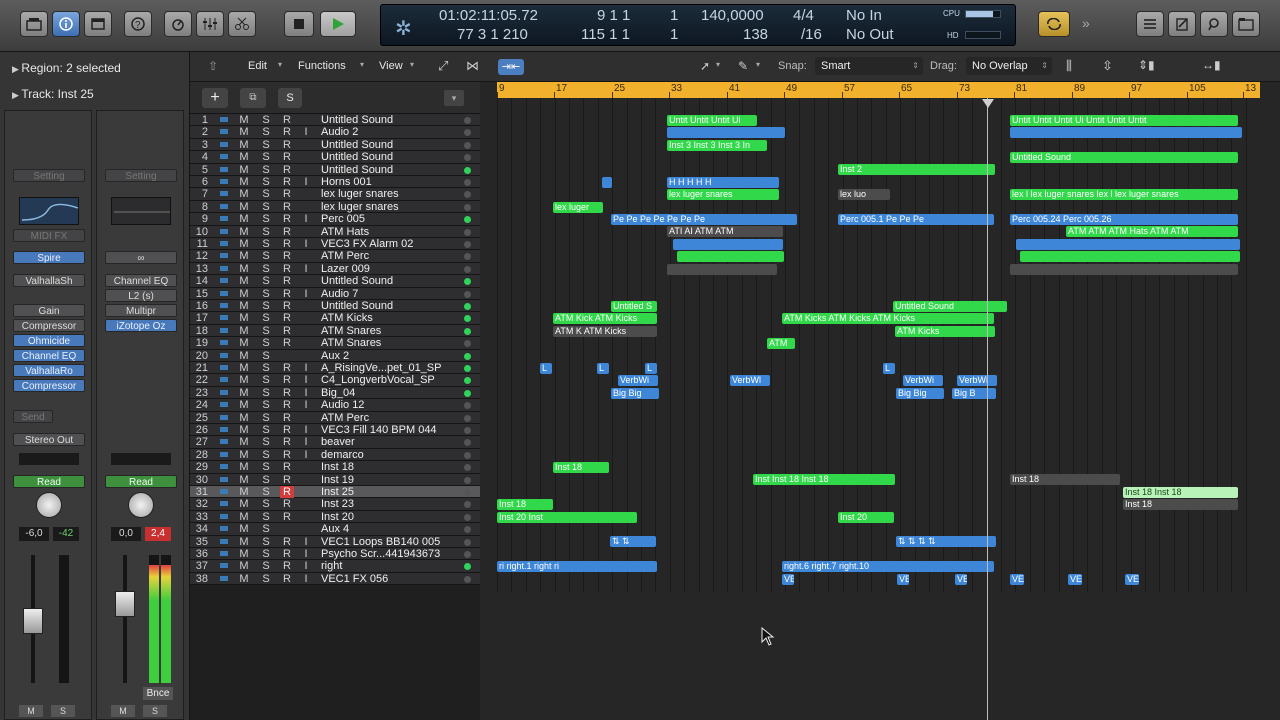 This screenshot has width=1280, height=720. Describe the element at coordinates (213, 66) in the screenshot. I see `catch-up-icon: ⇧` at that location.